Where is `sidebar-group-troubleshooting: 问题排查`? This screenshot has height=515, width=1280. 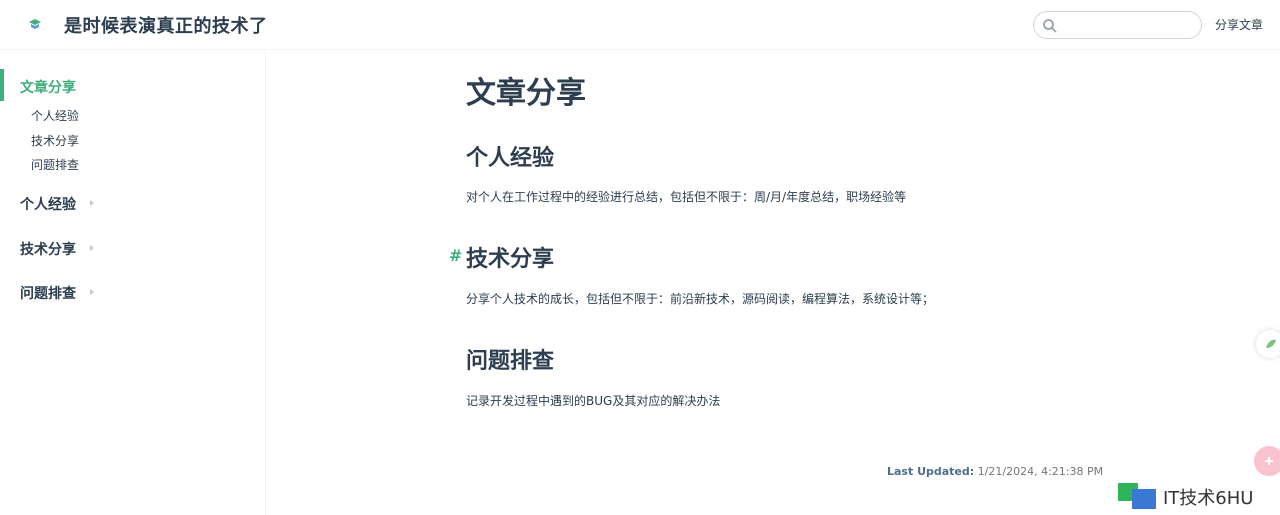 sidebar-group-troubleshooting: 问题排查 is located at coordinates (48, 293).